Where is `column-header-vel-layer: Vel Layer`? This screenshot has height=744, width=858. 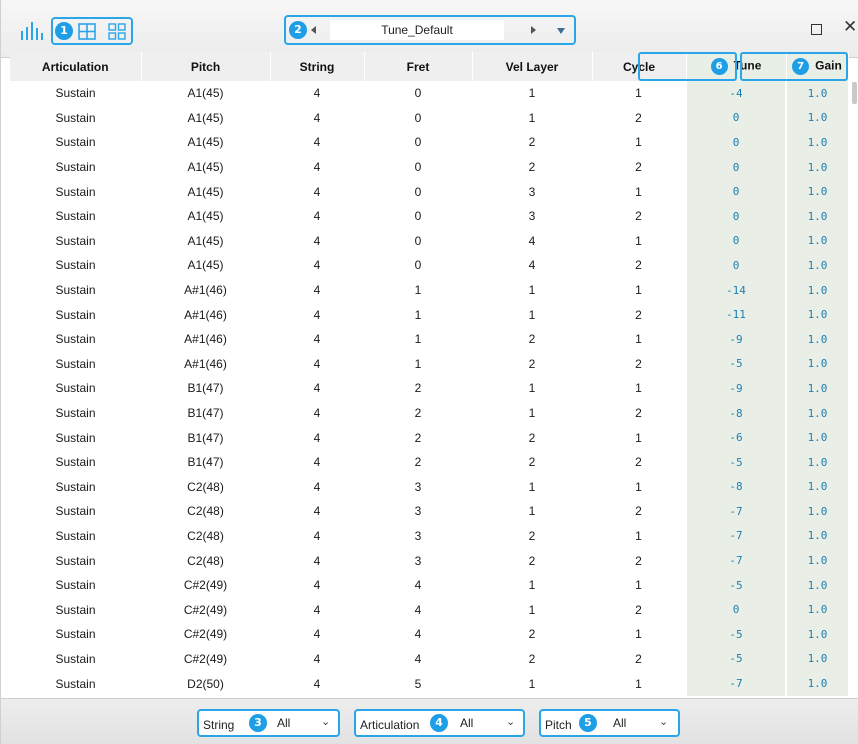 column-header-vel-layer: Vel Layer is located at coordinates (532, 66).